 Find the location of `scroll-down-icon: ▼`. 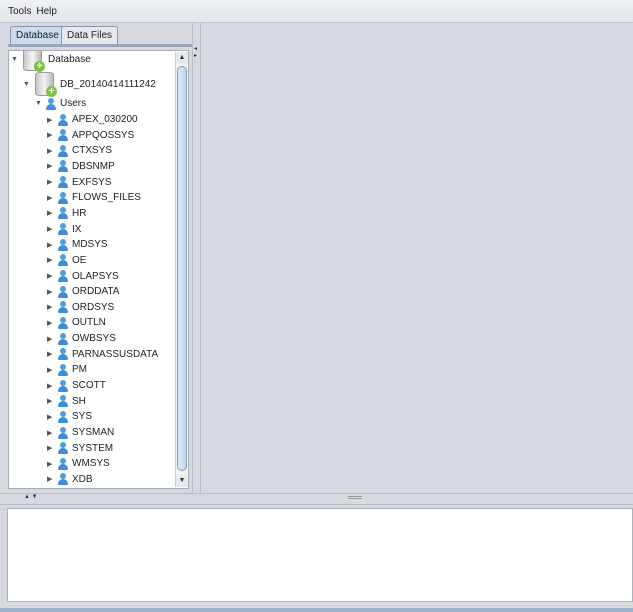

scroll-down-icon: ▼ is located at coordinates (182, 481).